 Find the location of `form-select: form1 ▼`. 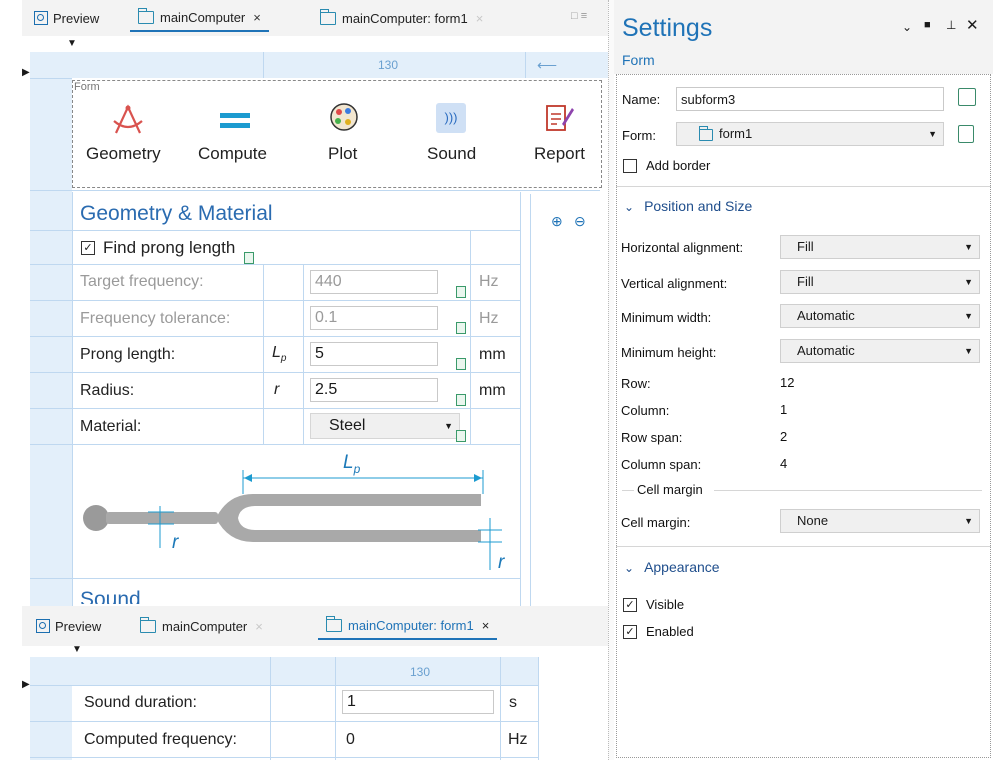

form-select: form1 ▼ is located at coordinates (810, 134).